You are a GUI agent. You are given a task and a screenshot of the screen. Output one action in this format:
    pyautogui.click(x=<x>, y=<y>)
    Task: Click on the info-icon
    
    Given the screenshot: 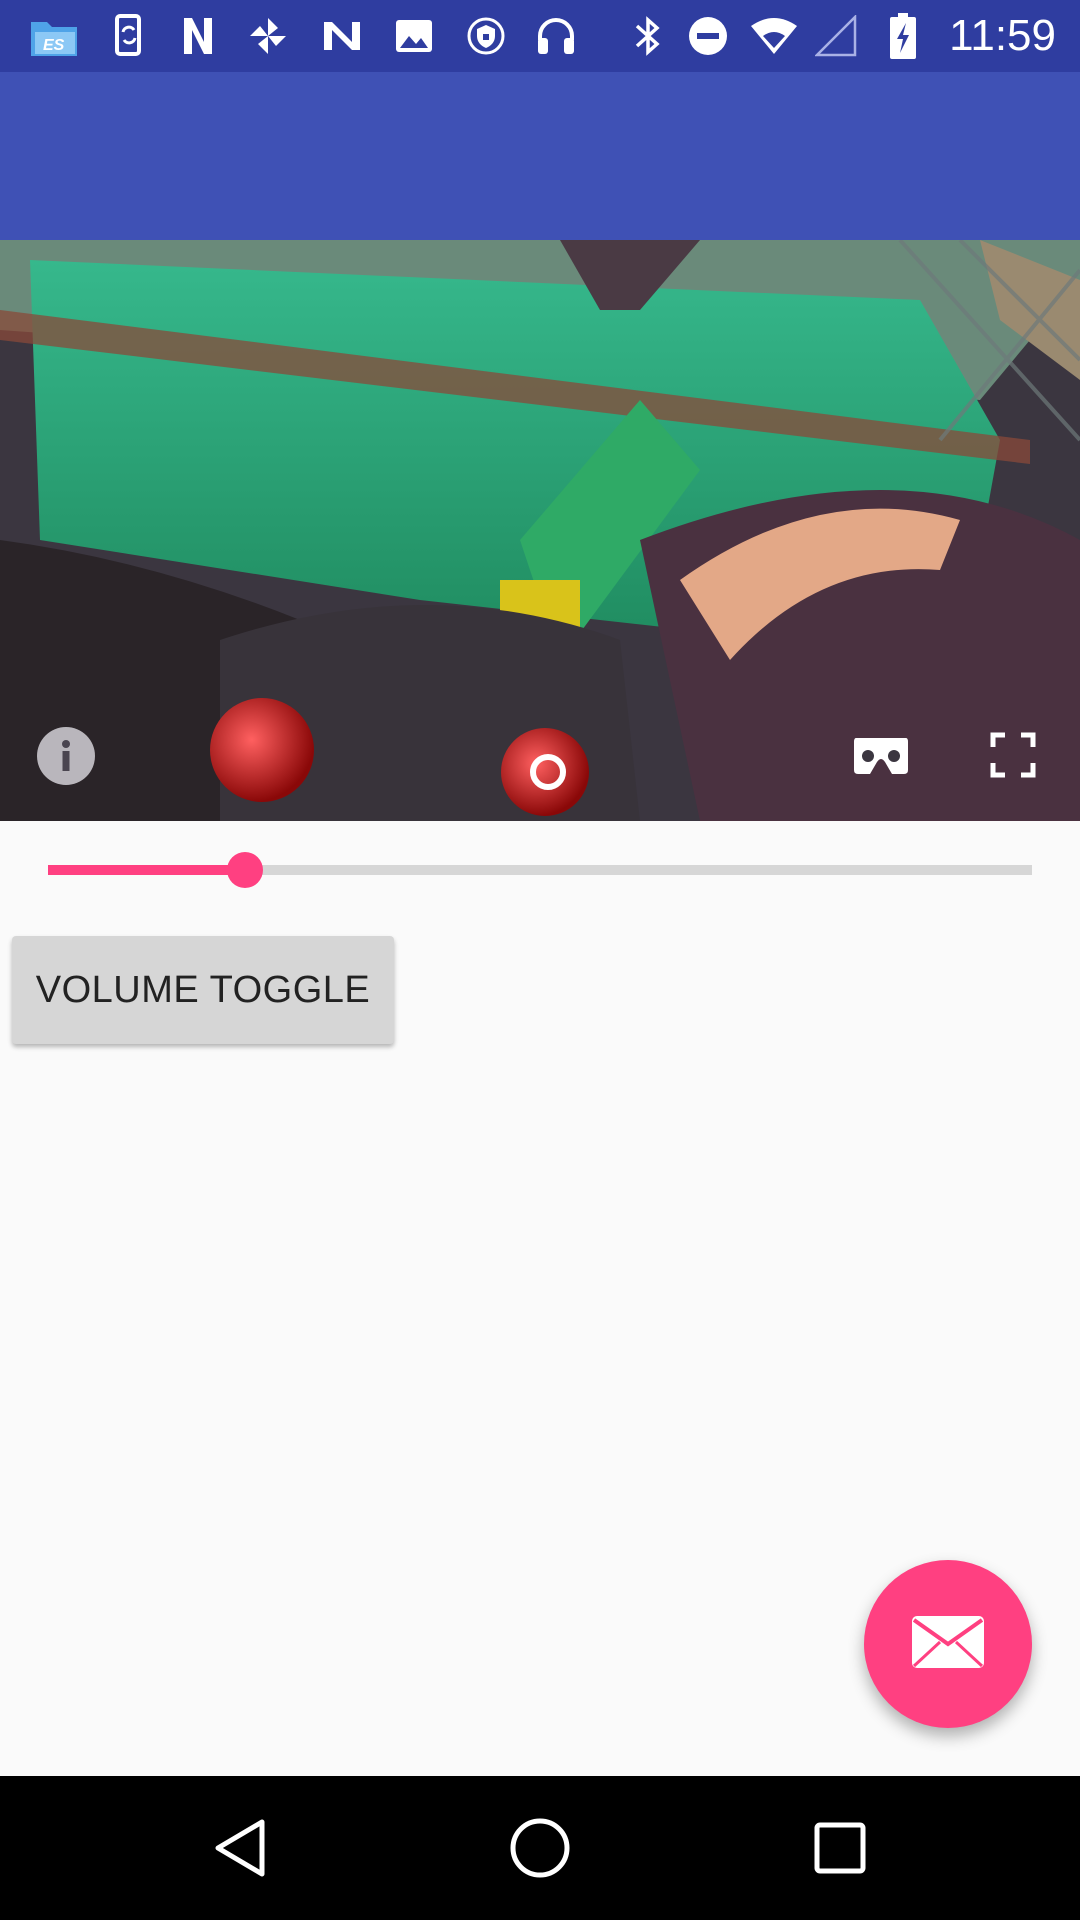 What is the action you would take?
    pyautogui.click(x=66, y=756)
    